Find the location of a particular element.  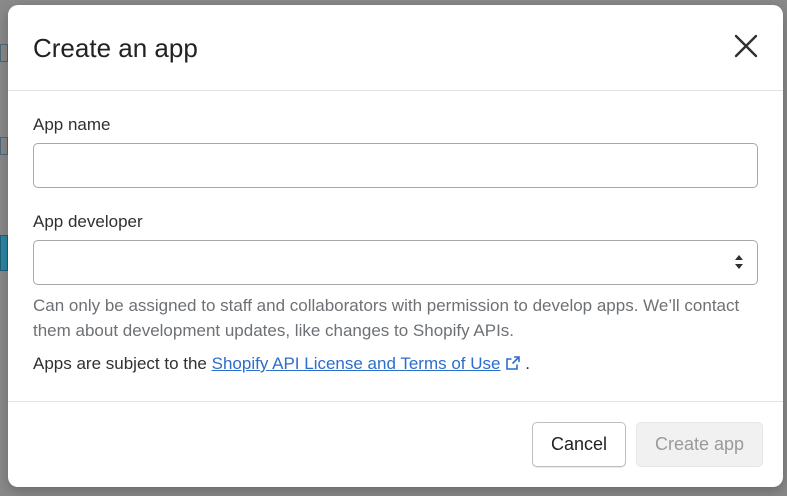

terms-link: Shopify API License and Terms of Use is located at coordinates (366, 363).